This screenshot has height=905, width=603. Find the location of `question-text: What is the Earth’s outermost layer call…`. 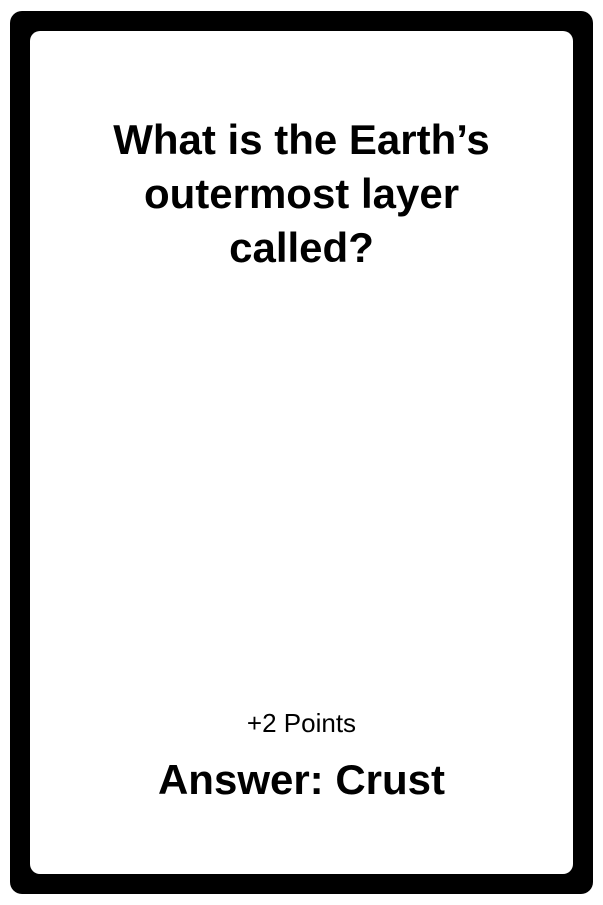

question-text: What is the Earth’s outermost layer call… is located at coordinates (301, 193).